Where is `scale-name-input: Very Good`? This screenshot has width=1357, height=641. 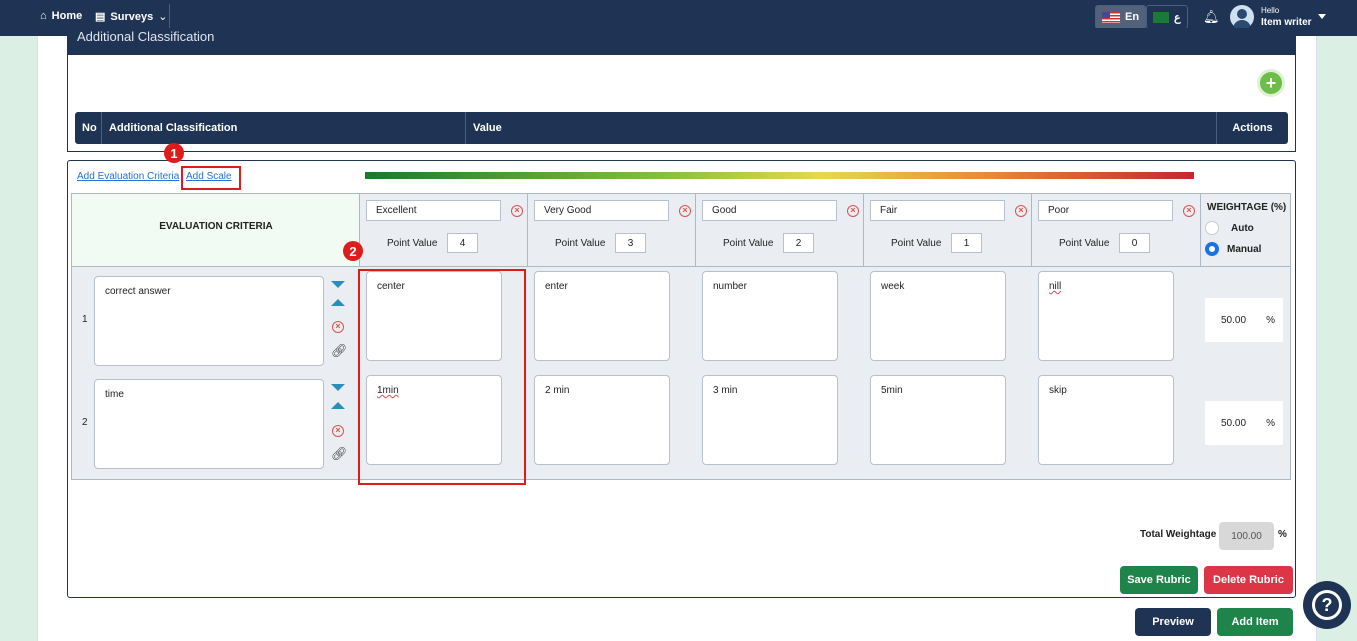 scale-name-input: Very Good is located at coordinates (601, 210).